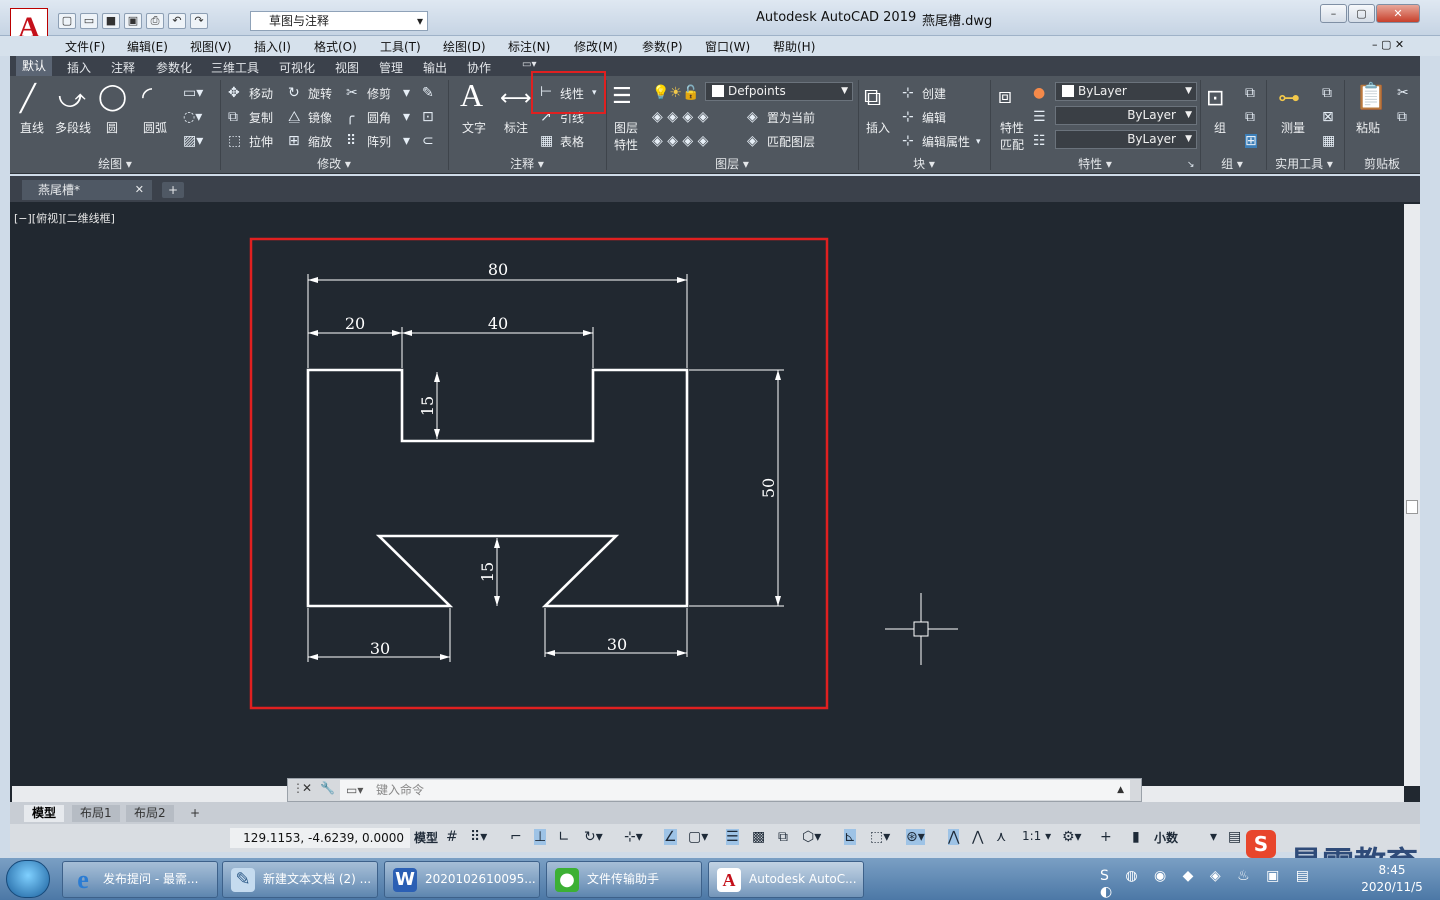 This screenshot has width=1440, height=900. I want to click on isodraft-icon: ↻▾, so click(593, 837).